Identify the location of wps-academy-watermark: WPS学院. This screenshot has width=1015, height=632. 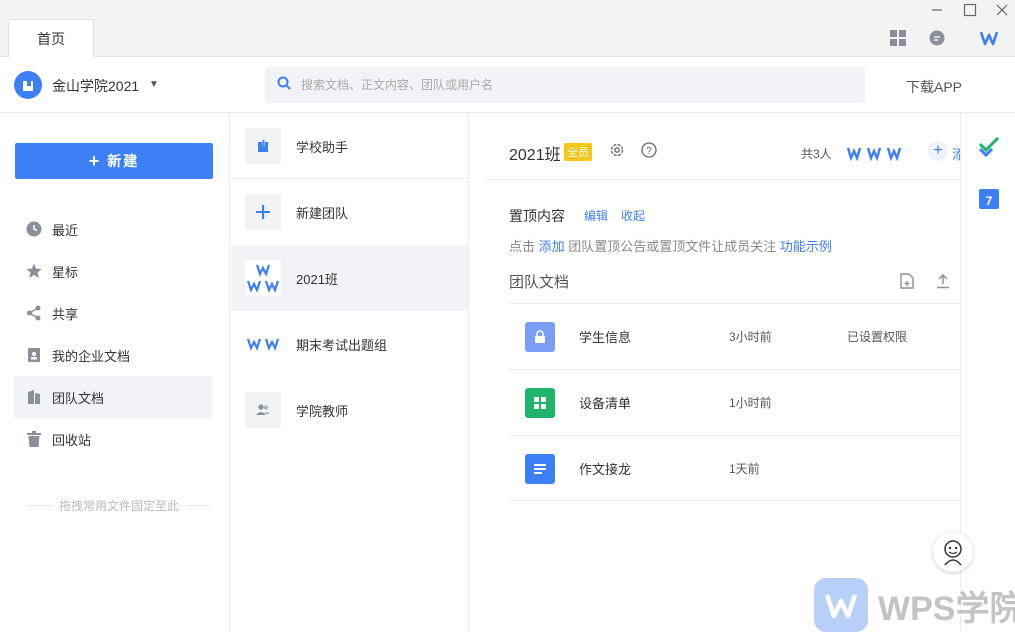
(914, 605).